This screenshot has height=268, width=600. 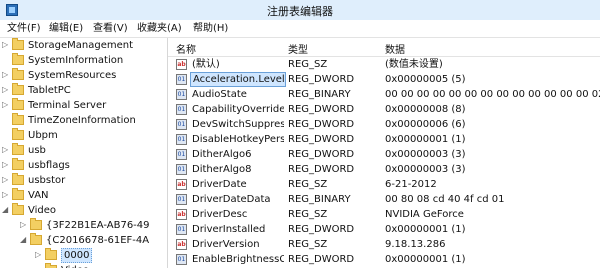 I want to click on value-data: 00 80 08 cd 40 4f cd 01, so click(x=445, y=199).